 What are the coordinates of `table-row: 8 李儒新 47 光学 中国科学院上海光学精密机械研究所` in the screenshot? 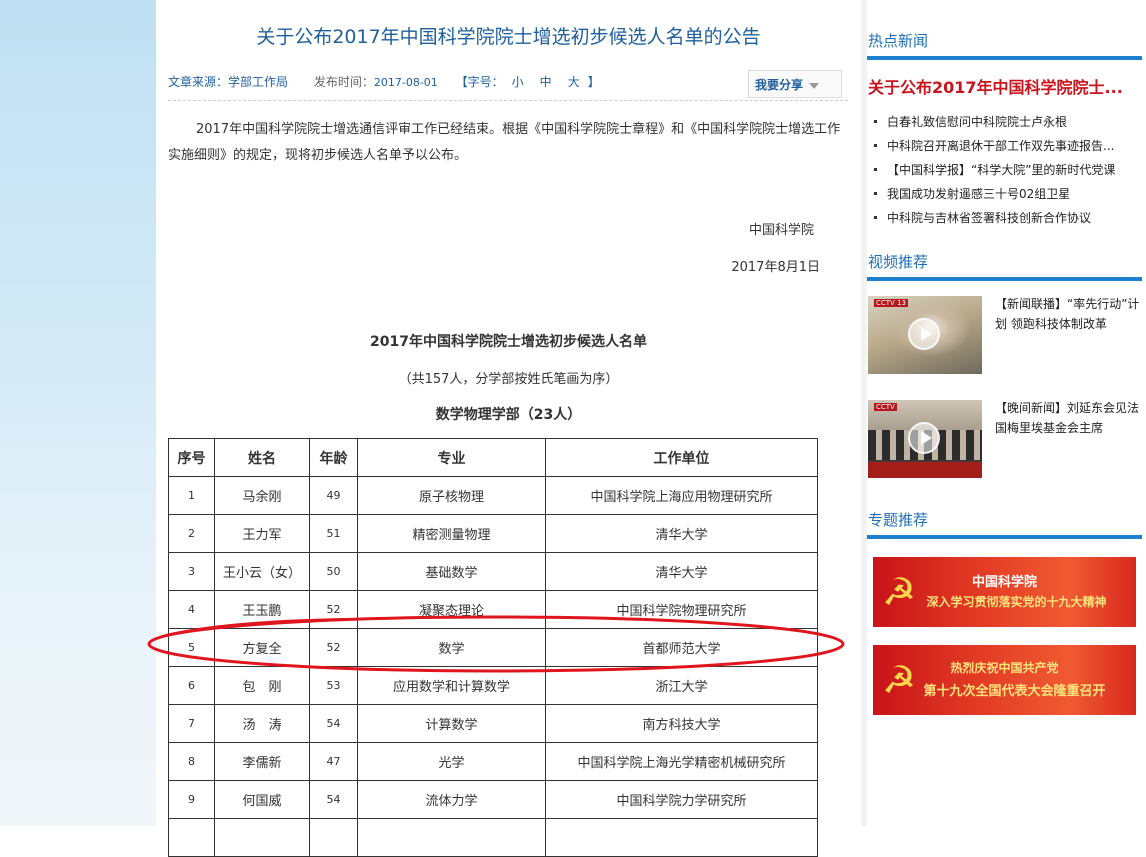 It's located at (493, 761).